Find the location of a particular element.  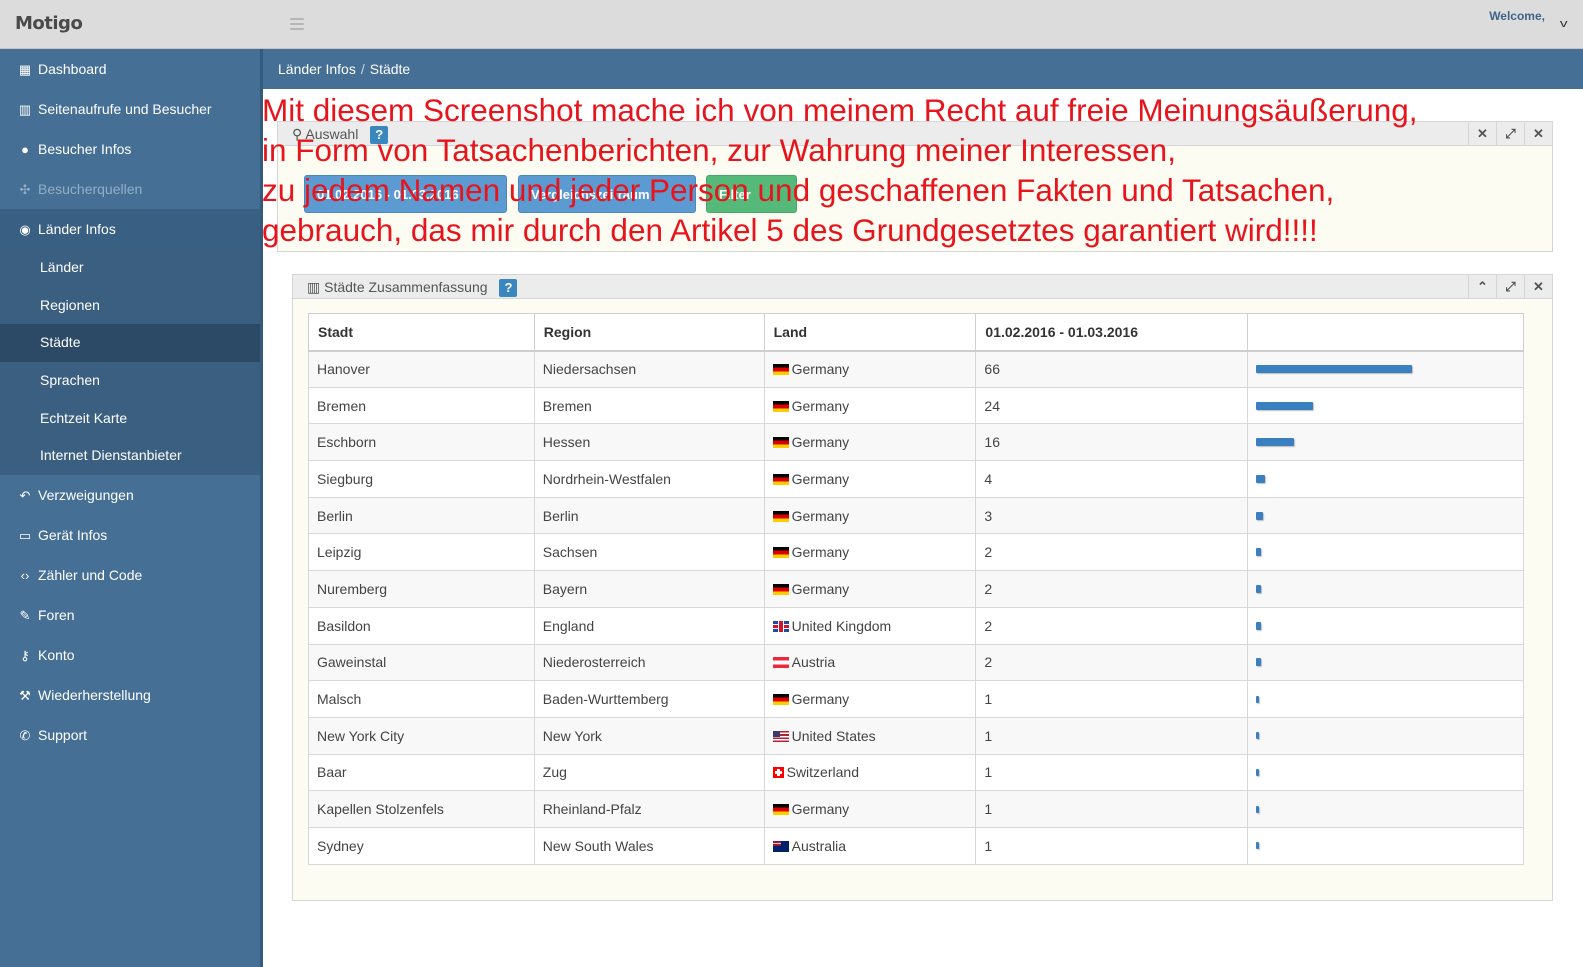

country-name: Austria is located at coordinates (813, 662).